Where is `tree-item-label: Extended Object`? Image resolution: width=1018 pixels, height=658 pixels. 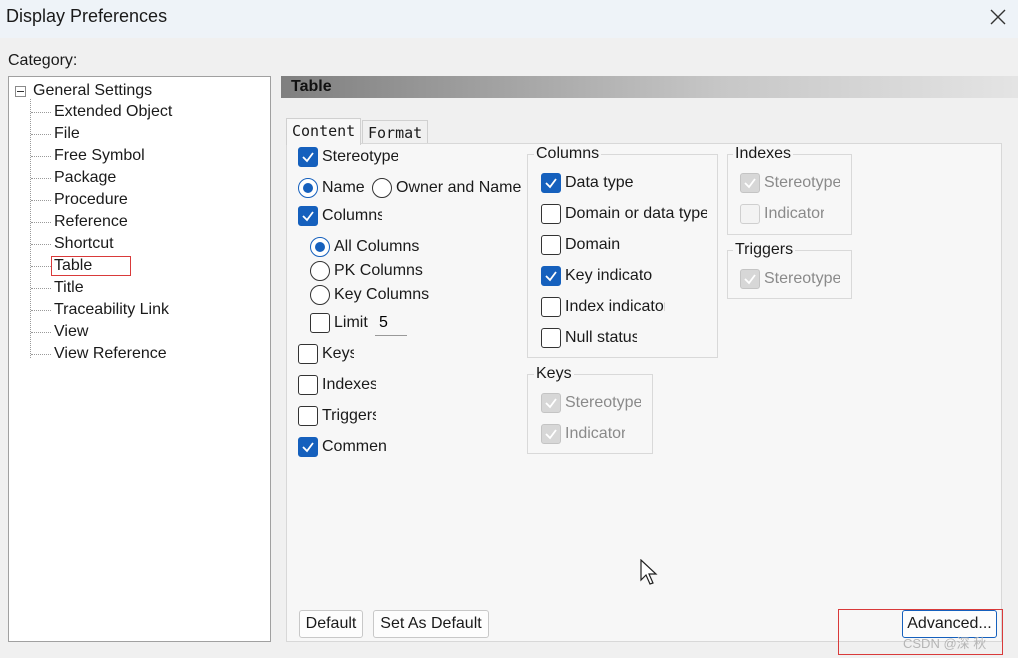 tree-item-label: Extended Object is located at coordinates (113, 111).